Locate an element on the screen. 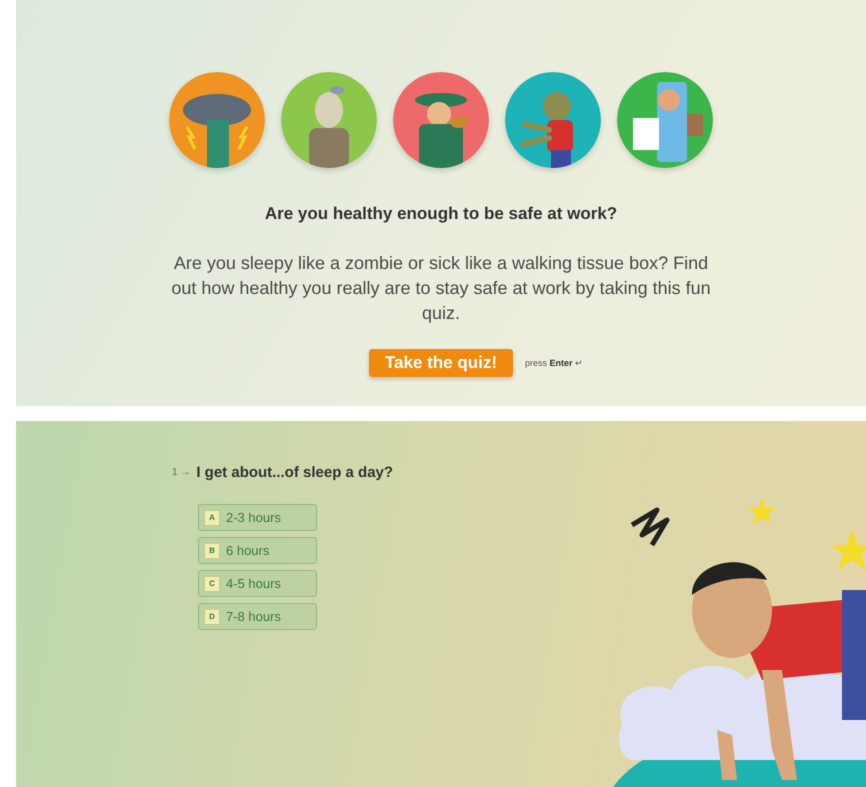 The width and height of the screenshot is (866, 787). question-number: 1 → is located at coordinates (181, 472).